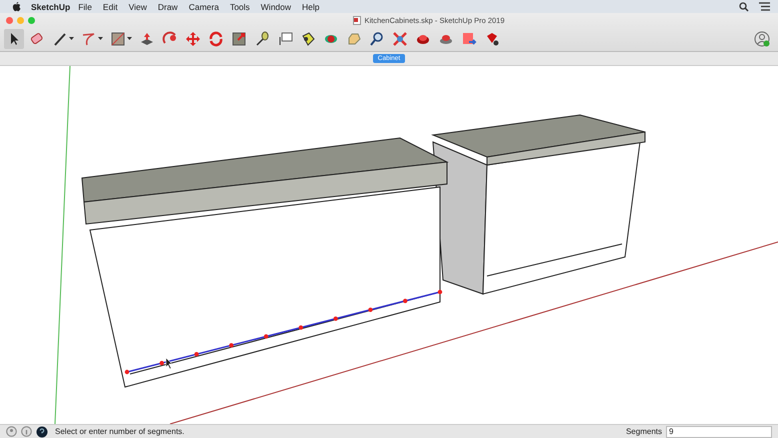  I want to click on menu-item: File, so click(85, 7).